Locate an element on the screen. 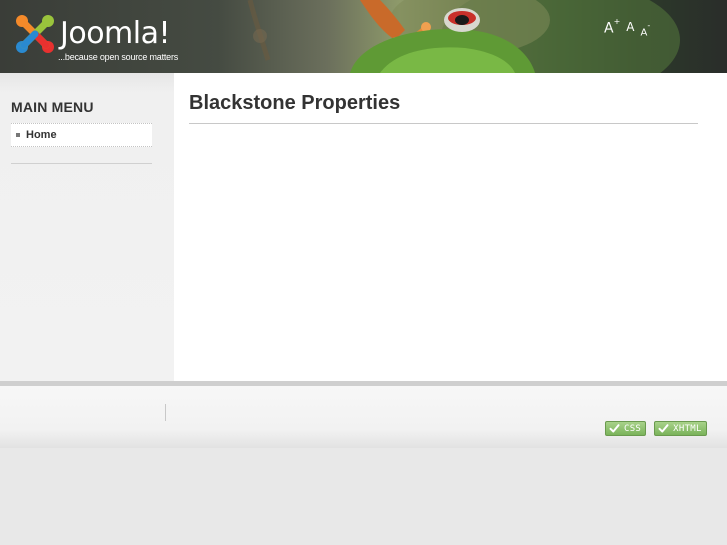  font-increase-button: A+ is located at coordinates (612, 27).